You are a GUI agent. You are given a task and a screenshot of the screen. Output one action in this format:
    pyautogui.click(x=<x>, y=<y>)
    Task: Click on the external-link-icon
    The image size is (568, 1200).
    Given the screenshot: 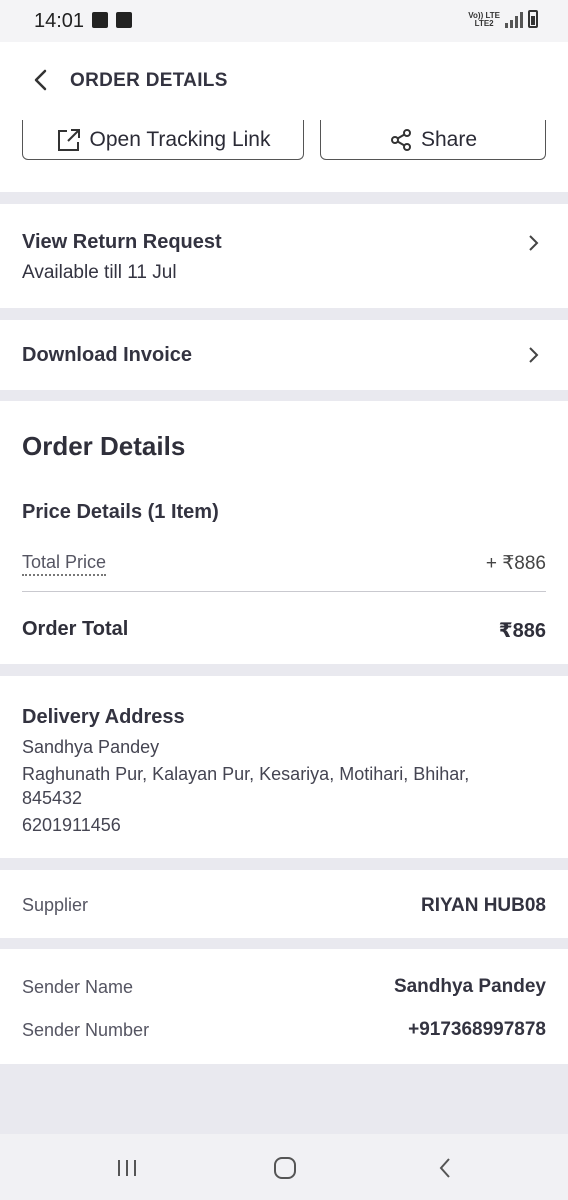 What is the action you would take?
    pyautogui.click(x=68, y=139)
    